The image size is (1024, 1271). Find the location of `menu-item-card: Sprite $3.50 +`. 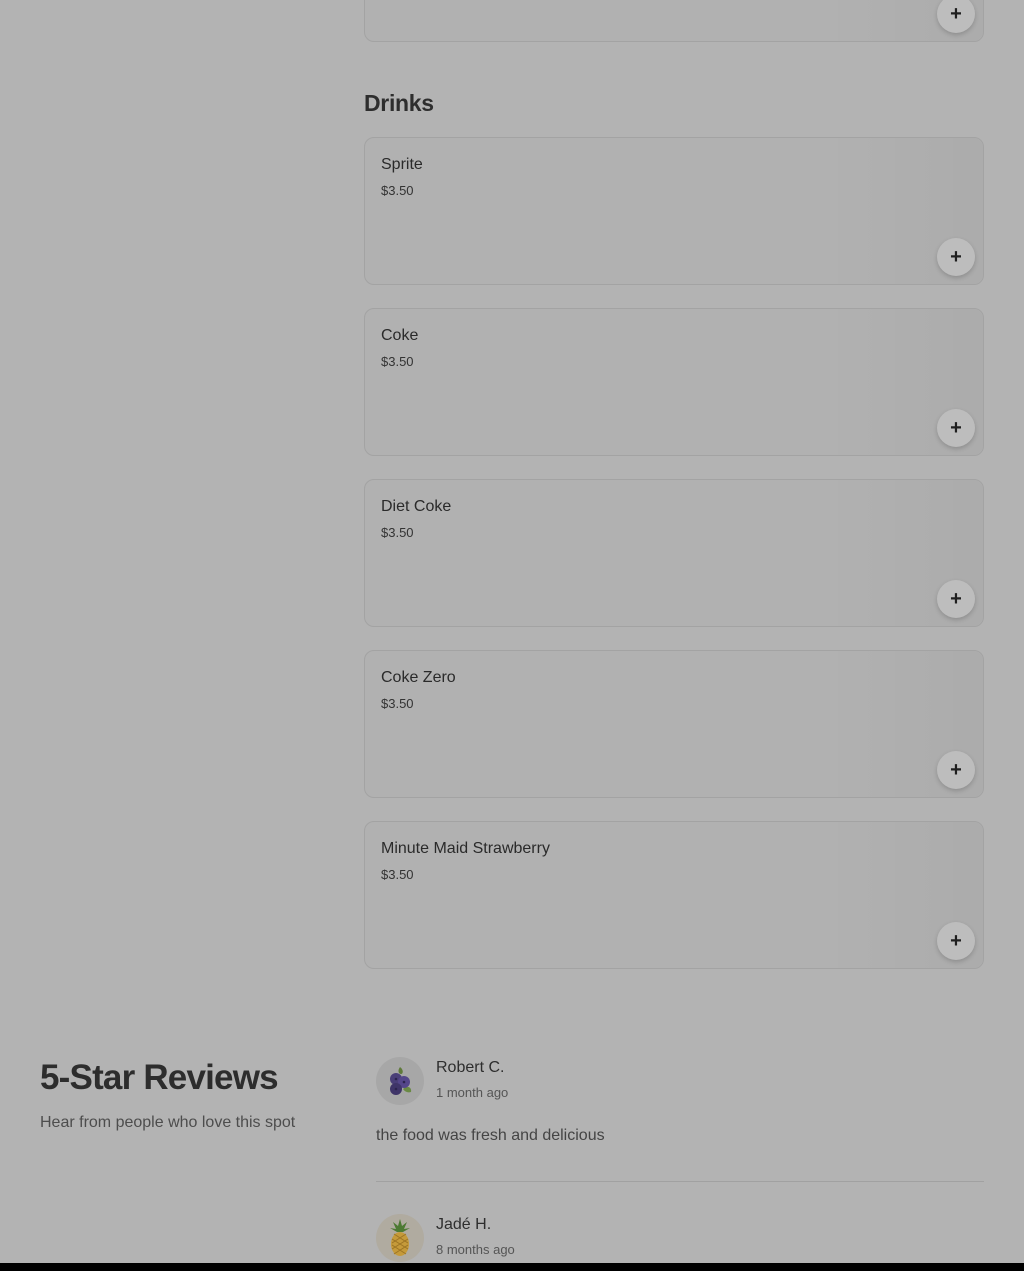

menu-item-card: Sprite $3.50 + is located at coordinates (674, 211).